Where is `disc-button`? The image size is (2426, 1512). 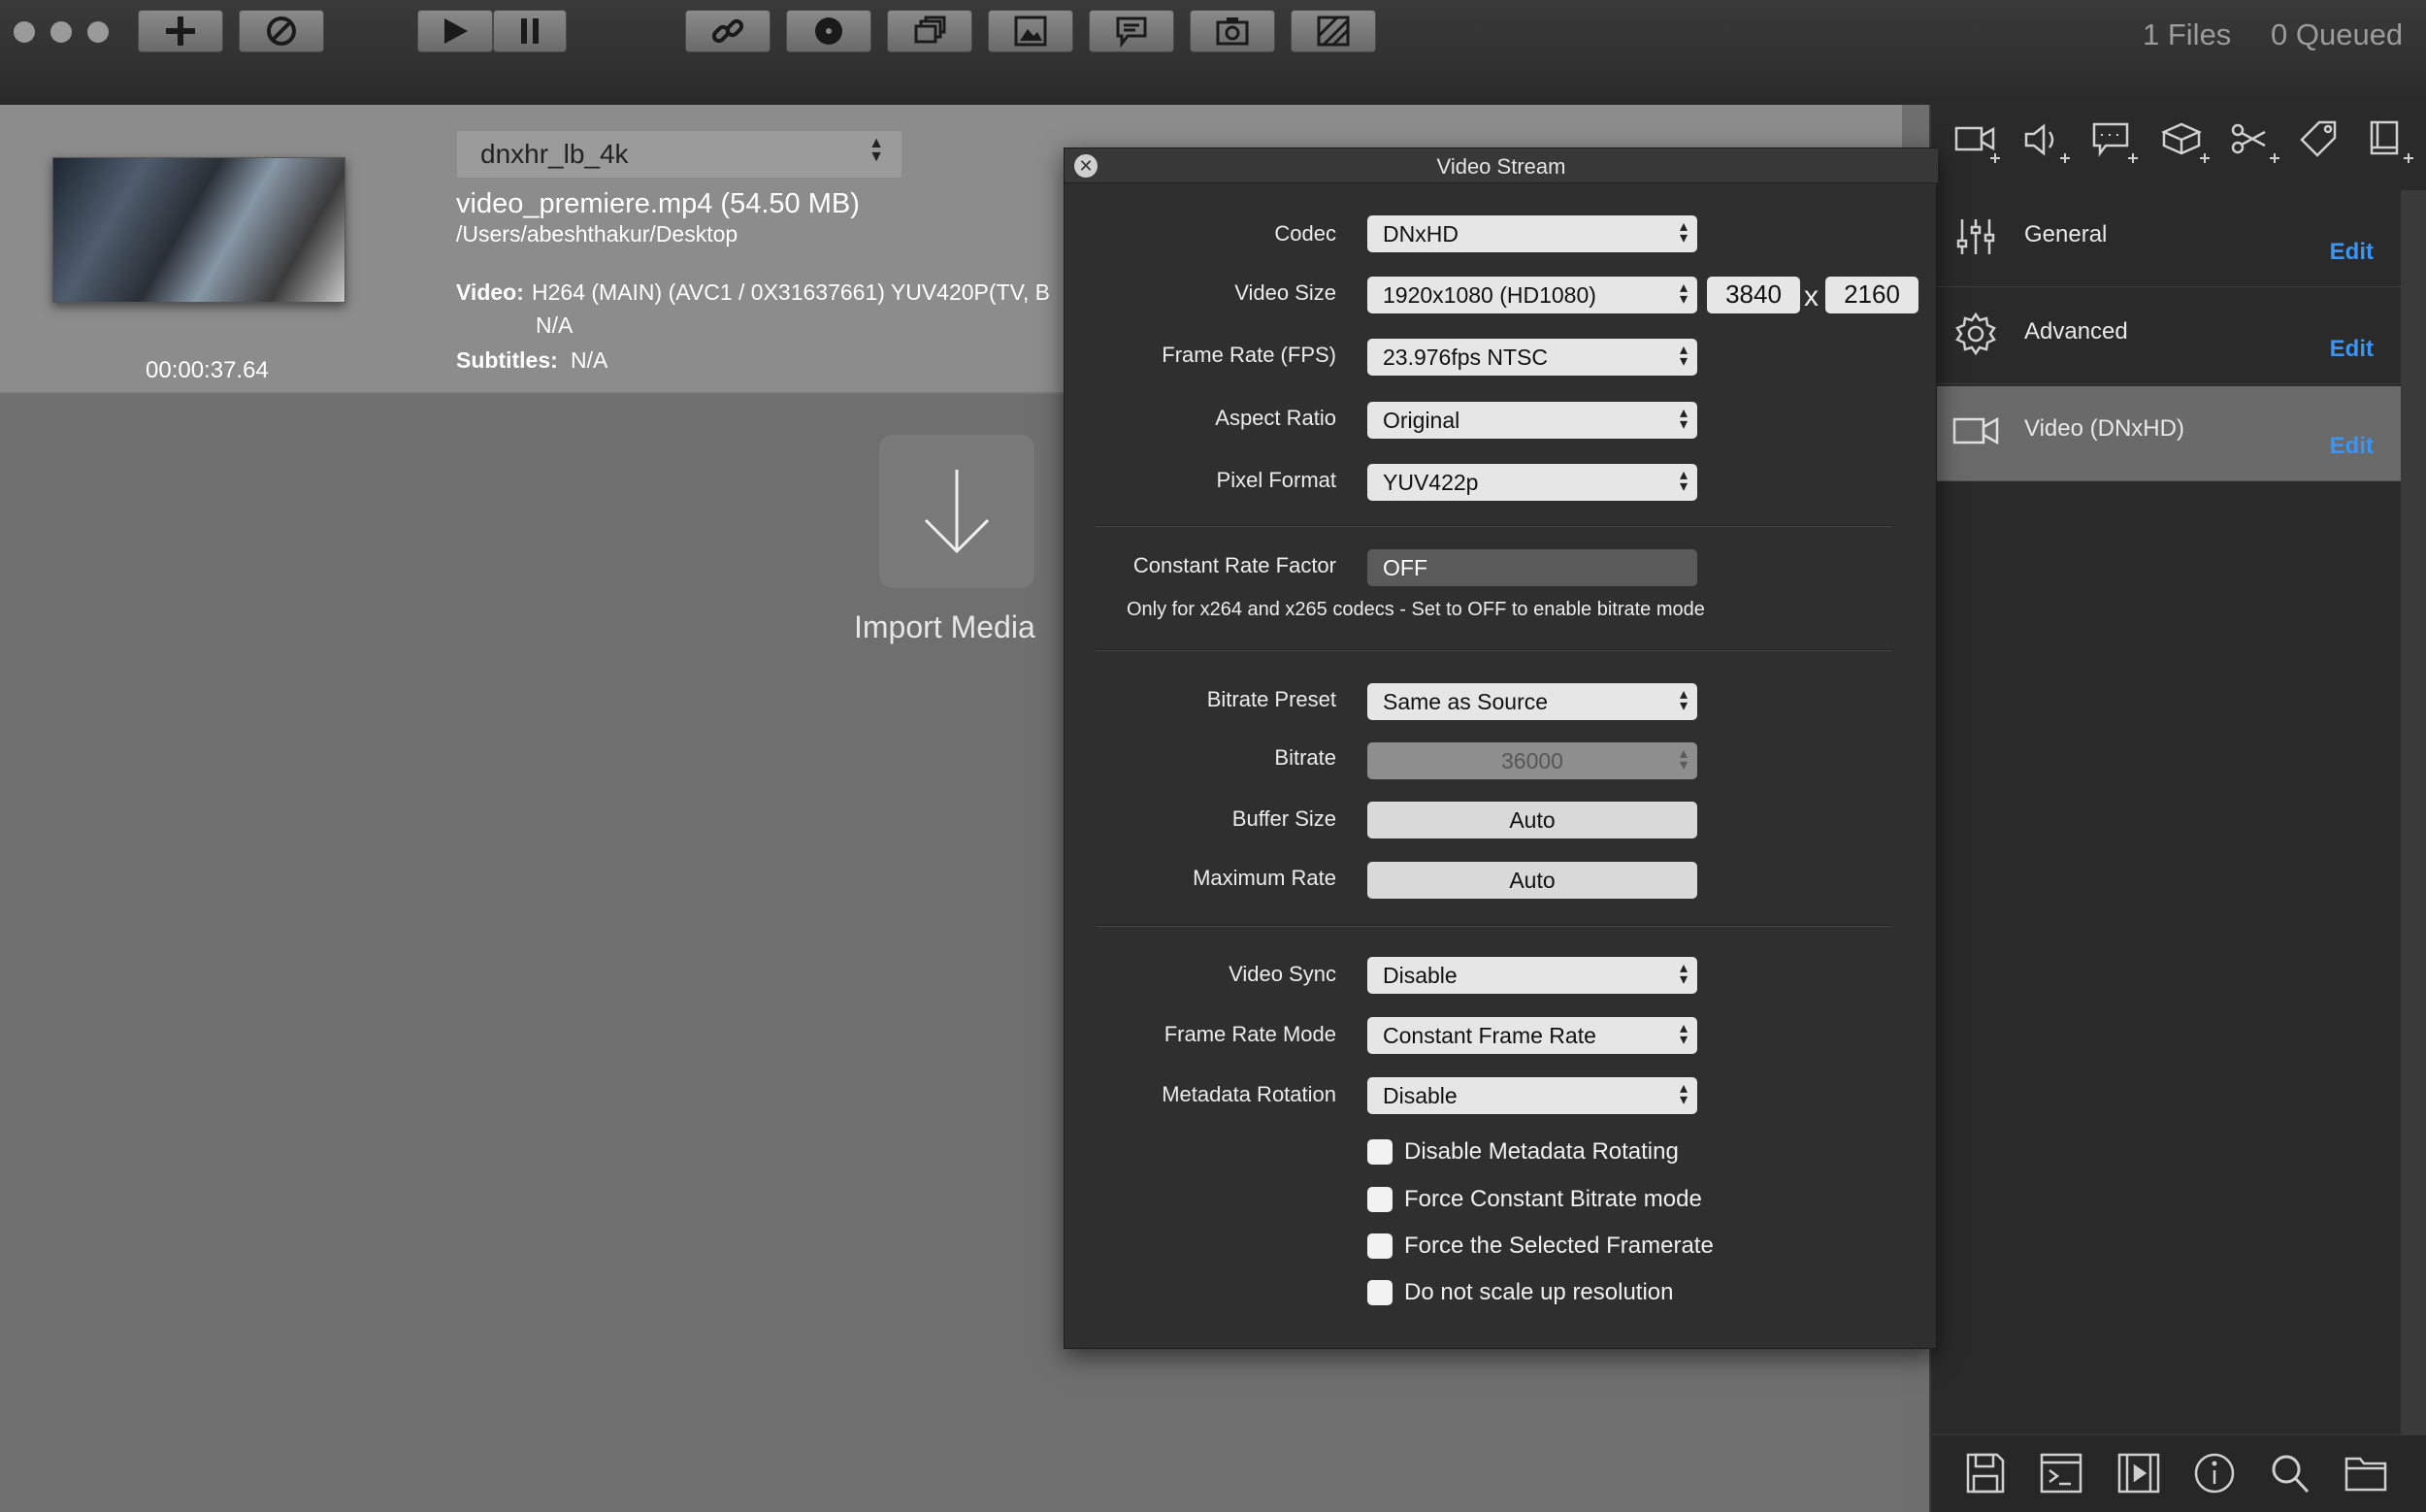 disc-button is located at coordinates (828, 31).